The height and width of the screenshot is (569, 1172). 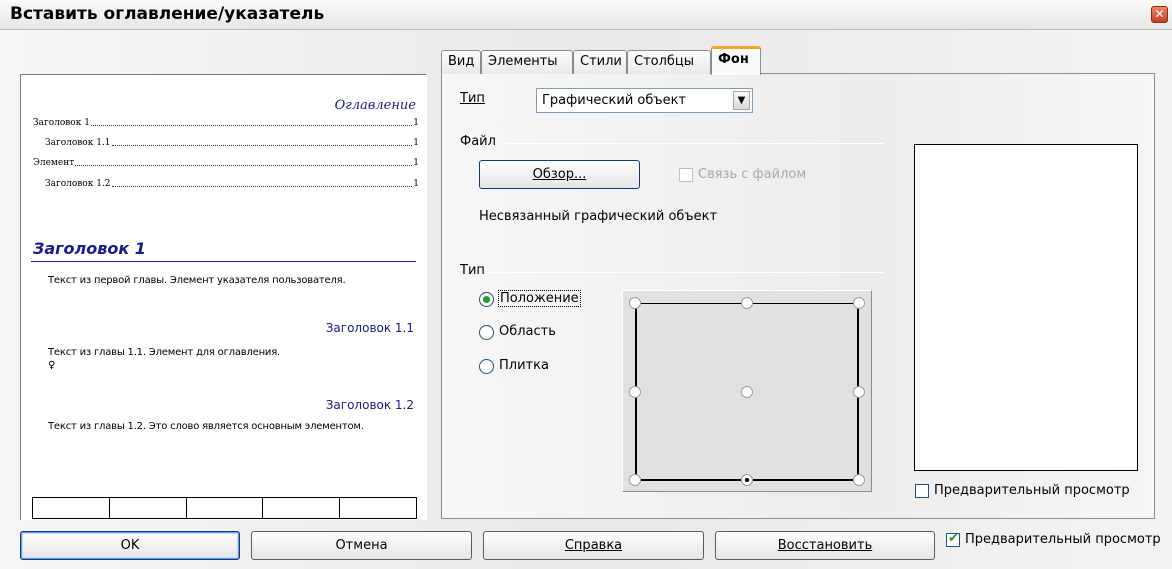 What do you see at coordinates (54, 163) in the screenshot?
I see `toc-entry-text: Элемент` at bounding box center [54, 163].